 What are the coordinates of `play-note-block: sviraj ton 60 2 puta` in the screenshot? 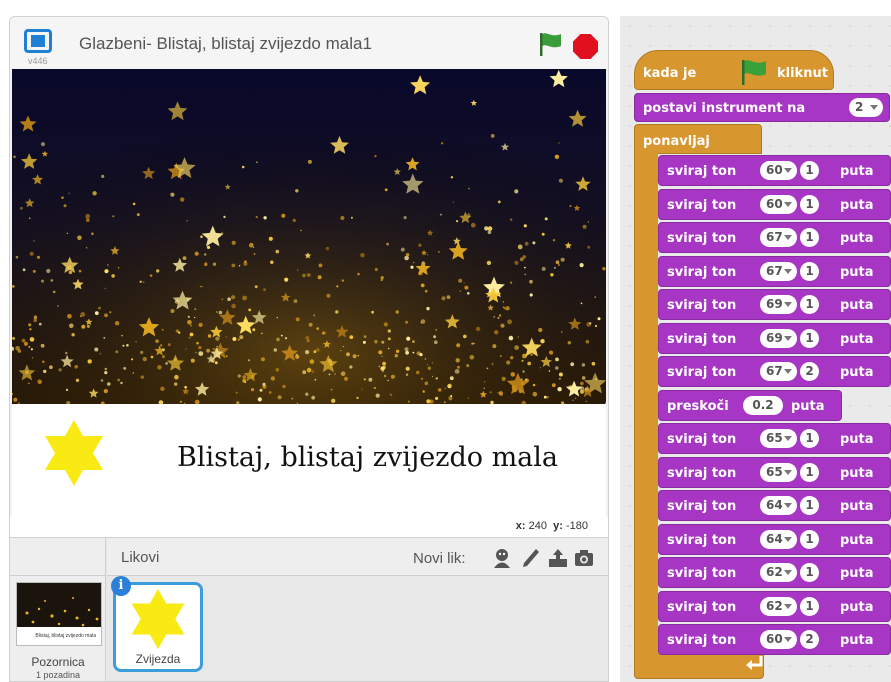 It's located at (774, 639).